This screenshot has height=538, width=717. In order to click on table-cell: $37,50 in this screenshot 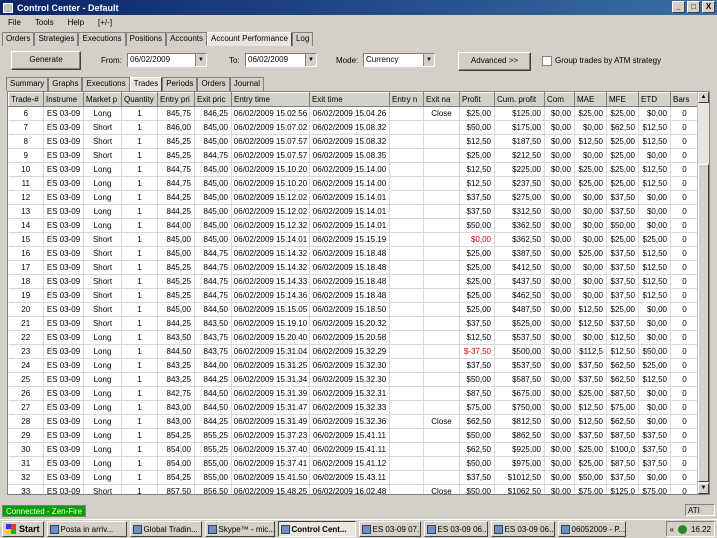, I will do `click(622, 477)`.